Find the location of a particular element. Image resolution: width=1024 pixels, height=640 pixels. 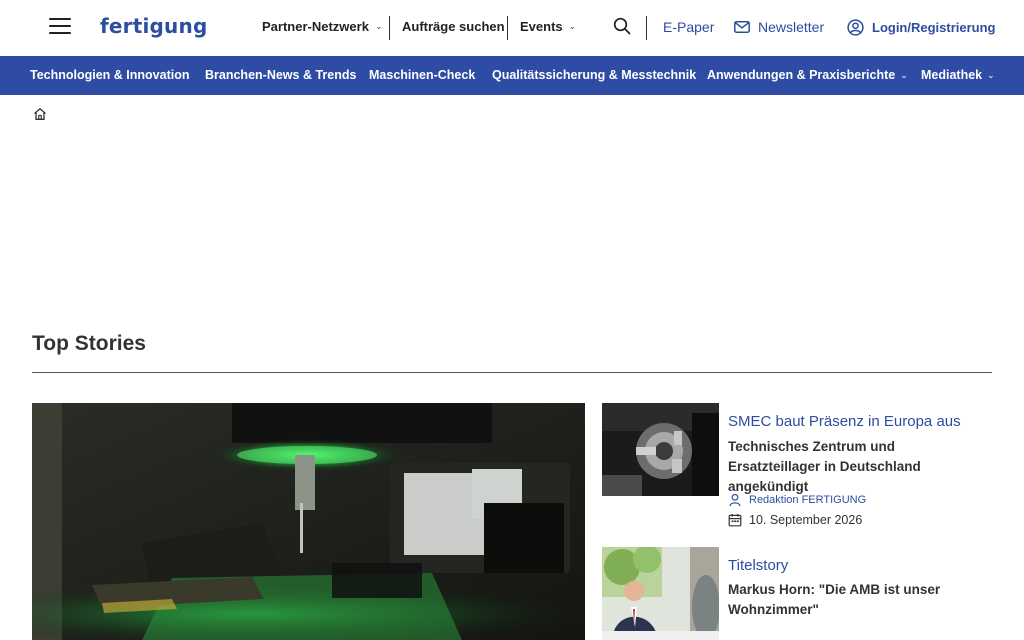

category-mediathek: Mediathek ⌄ is located at coordinates (958, 75).